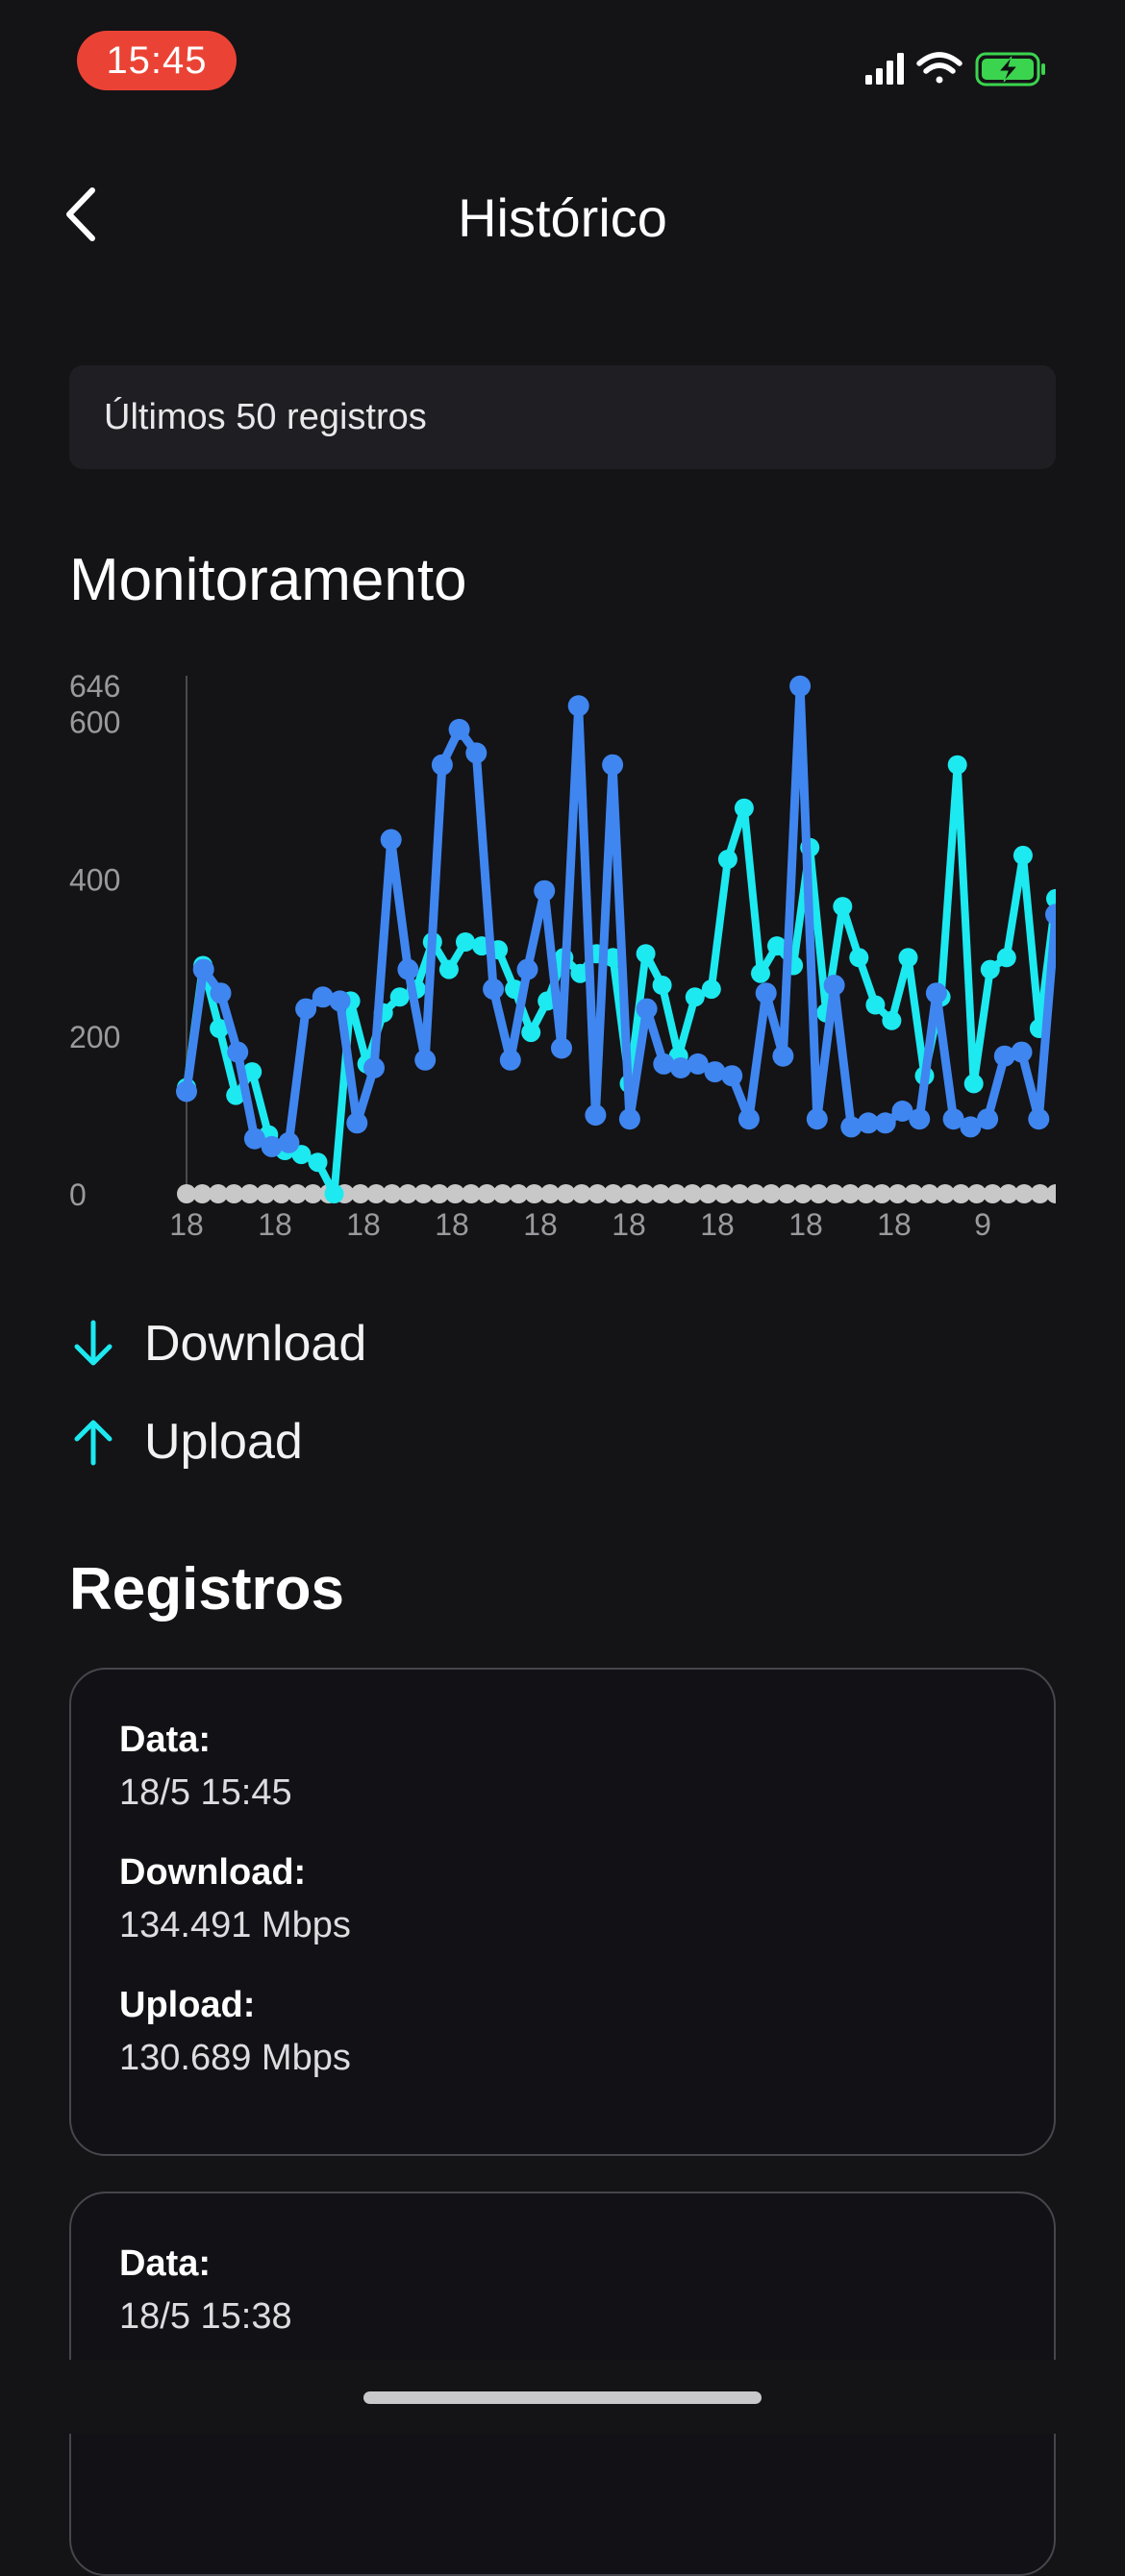 The image size is (1125, 2576). I want to click on y-tick-label: 200, so click(94, 1037).